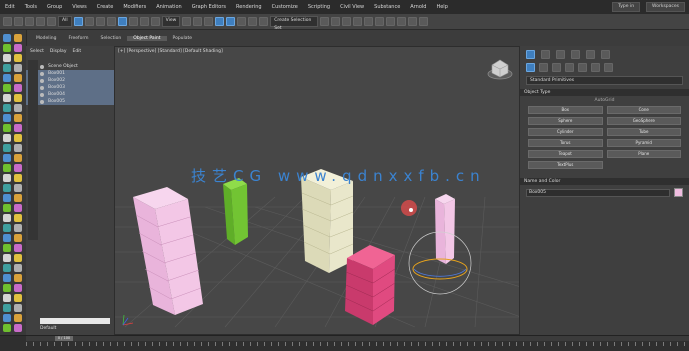 This screenshot has width=689, height=351. Describe the element at coordinates (253, 21) in the screenshot. I see `spinner-snap-icon` at that location.